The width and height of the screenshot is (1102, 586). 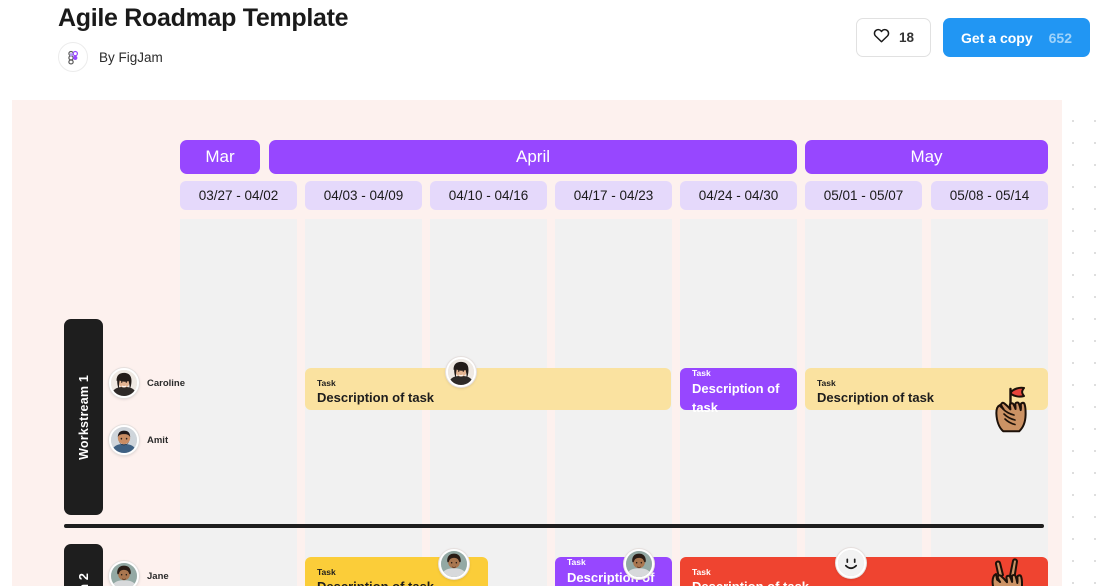 I want to click on month-label: April, so click(x=532, y=156).